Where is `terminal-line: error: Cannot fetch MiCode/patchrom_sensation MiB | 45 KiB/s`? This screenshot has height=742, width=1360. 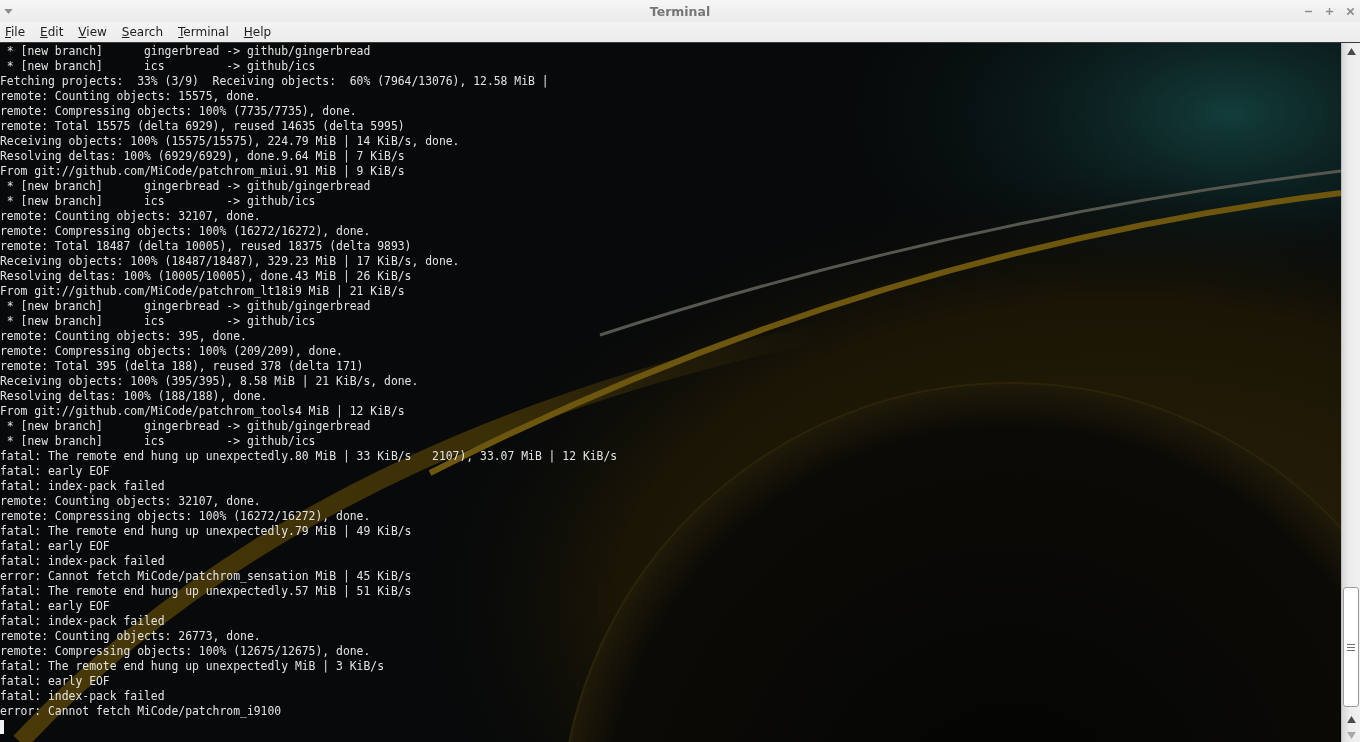 terminal-line: error: Cannot fetch MiCode/patchrom_sensation MiB | 45 KiB/s is located at coordinates (206, 576).